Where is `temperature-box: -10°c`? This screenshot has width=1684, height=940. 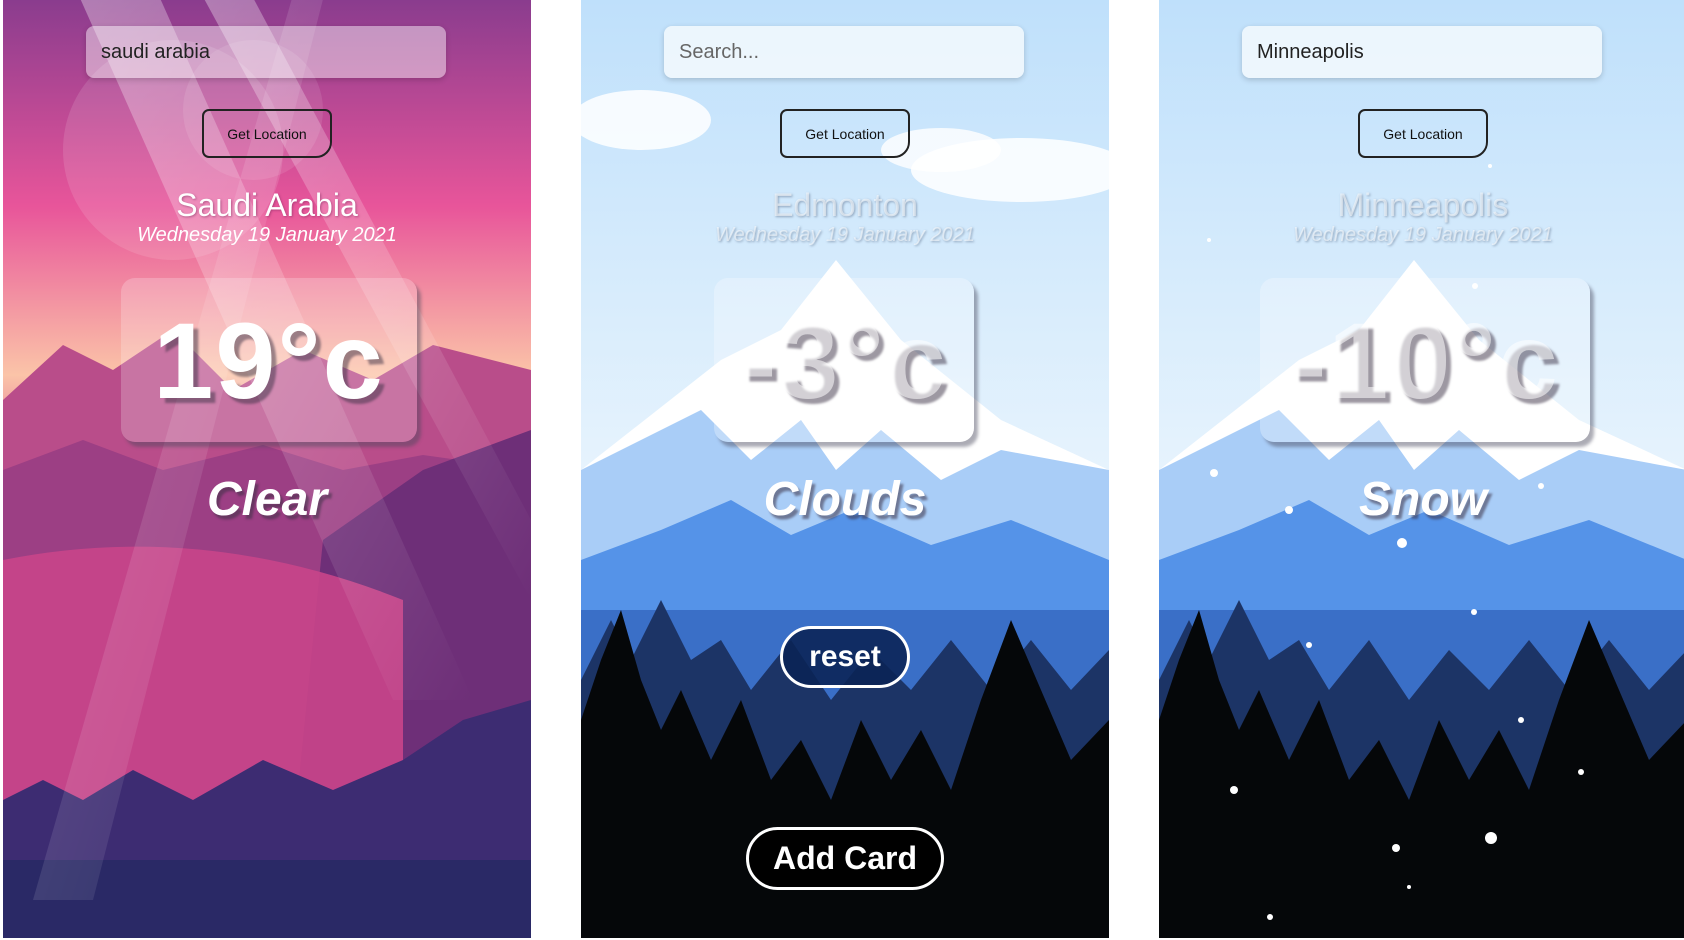
temperature-box: -10°c is located at coordinates (1425, 360).